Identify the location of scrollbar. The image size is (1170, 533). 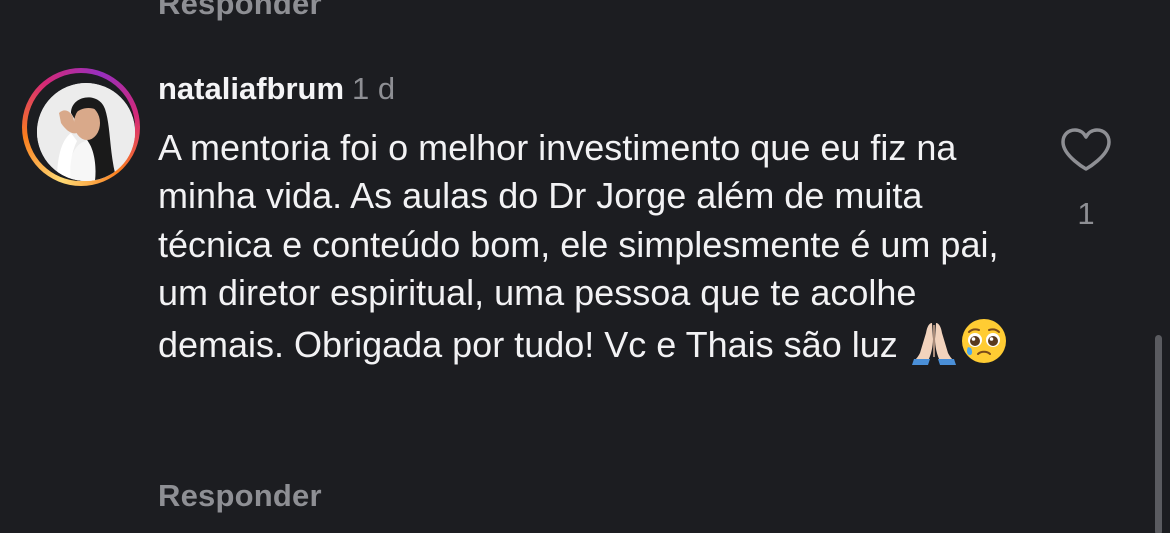
(1158, 434).